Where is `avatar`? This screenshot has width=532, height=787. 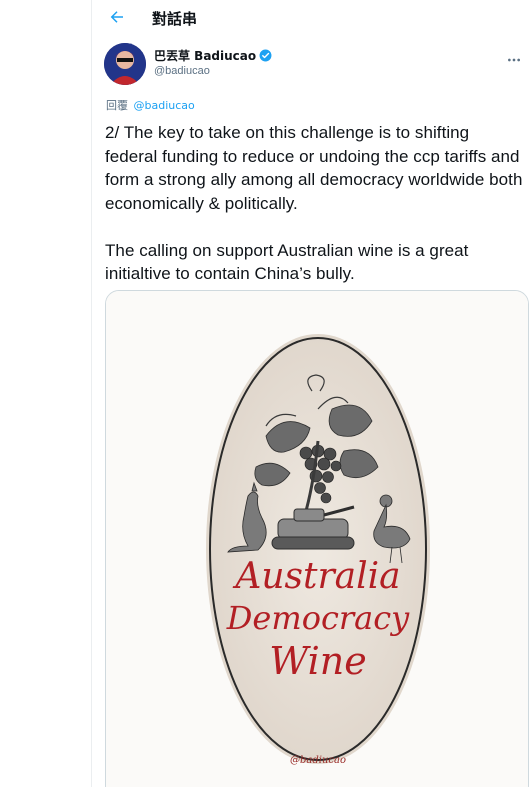 avatar is located at coordinates (125, 64).